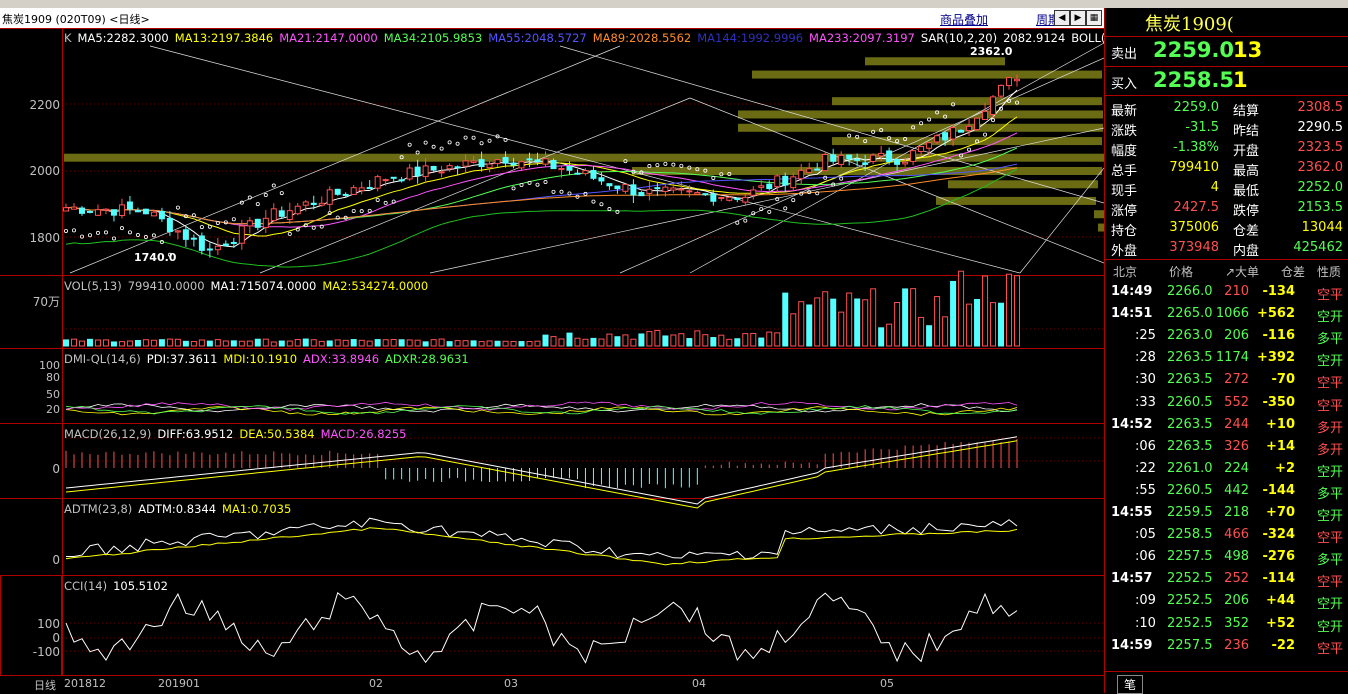  Describe the element at coordinates (1196, 207) in the screenshot. I see `stat-cell: 2427.5` at that location.